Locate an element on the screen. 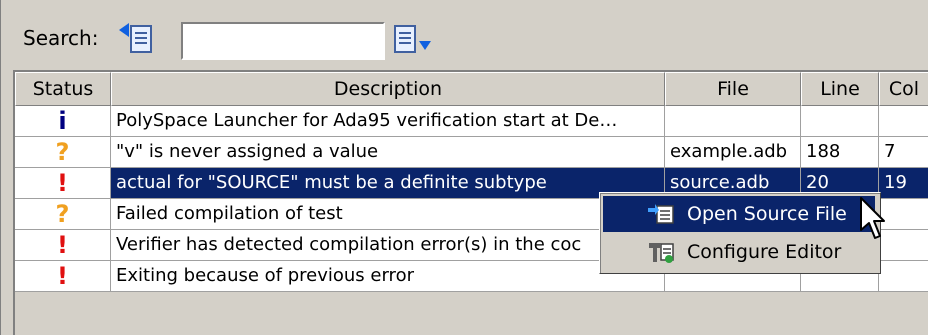  column-header-col: Col is located at coordinates (903, 89).